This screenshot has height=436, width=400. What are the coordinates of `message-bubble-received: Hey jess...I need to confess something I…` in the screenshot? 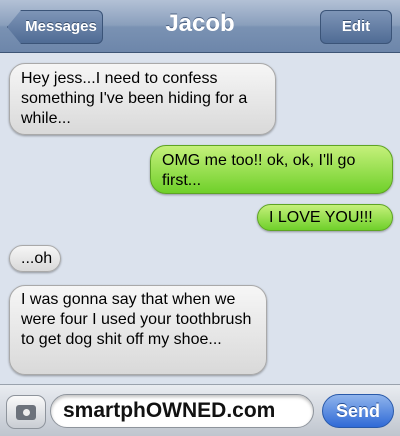 It's located at (142, 99).